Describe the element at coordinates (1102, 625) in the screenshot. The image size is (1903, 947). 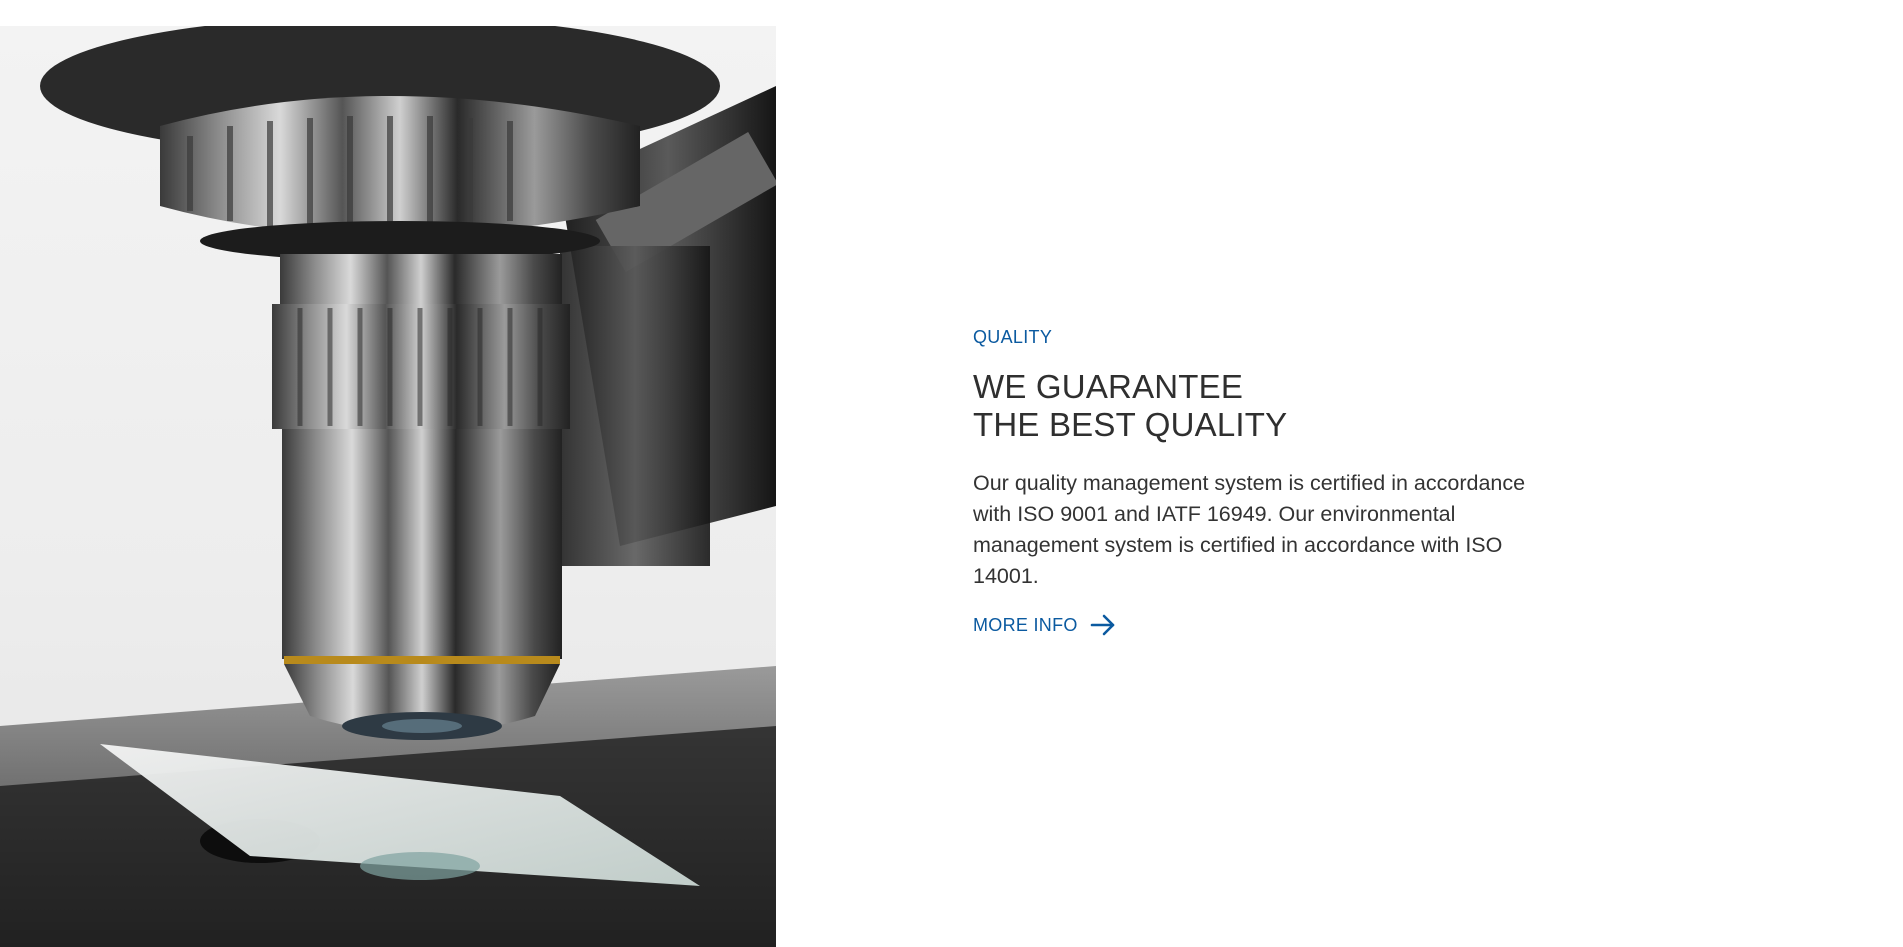
I see `arrow-right-icon` at that location.